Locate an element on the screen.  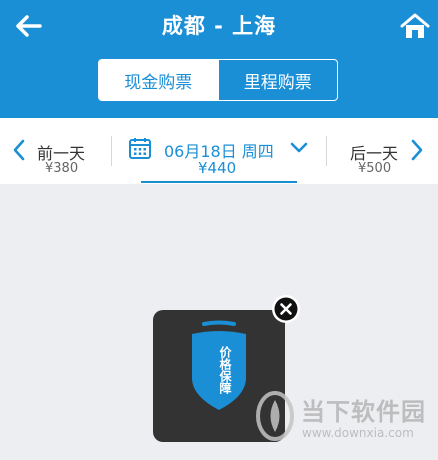
watermark: 当下软件园 www.downxia.com is located at coordinates (345, 419).